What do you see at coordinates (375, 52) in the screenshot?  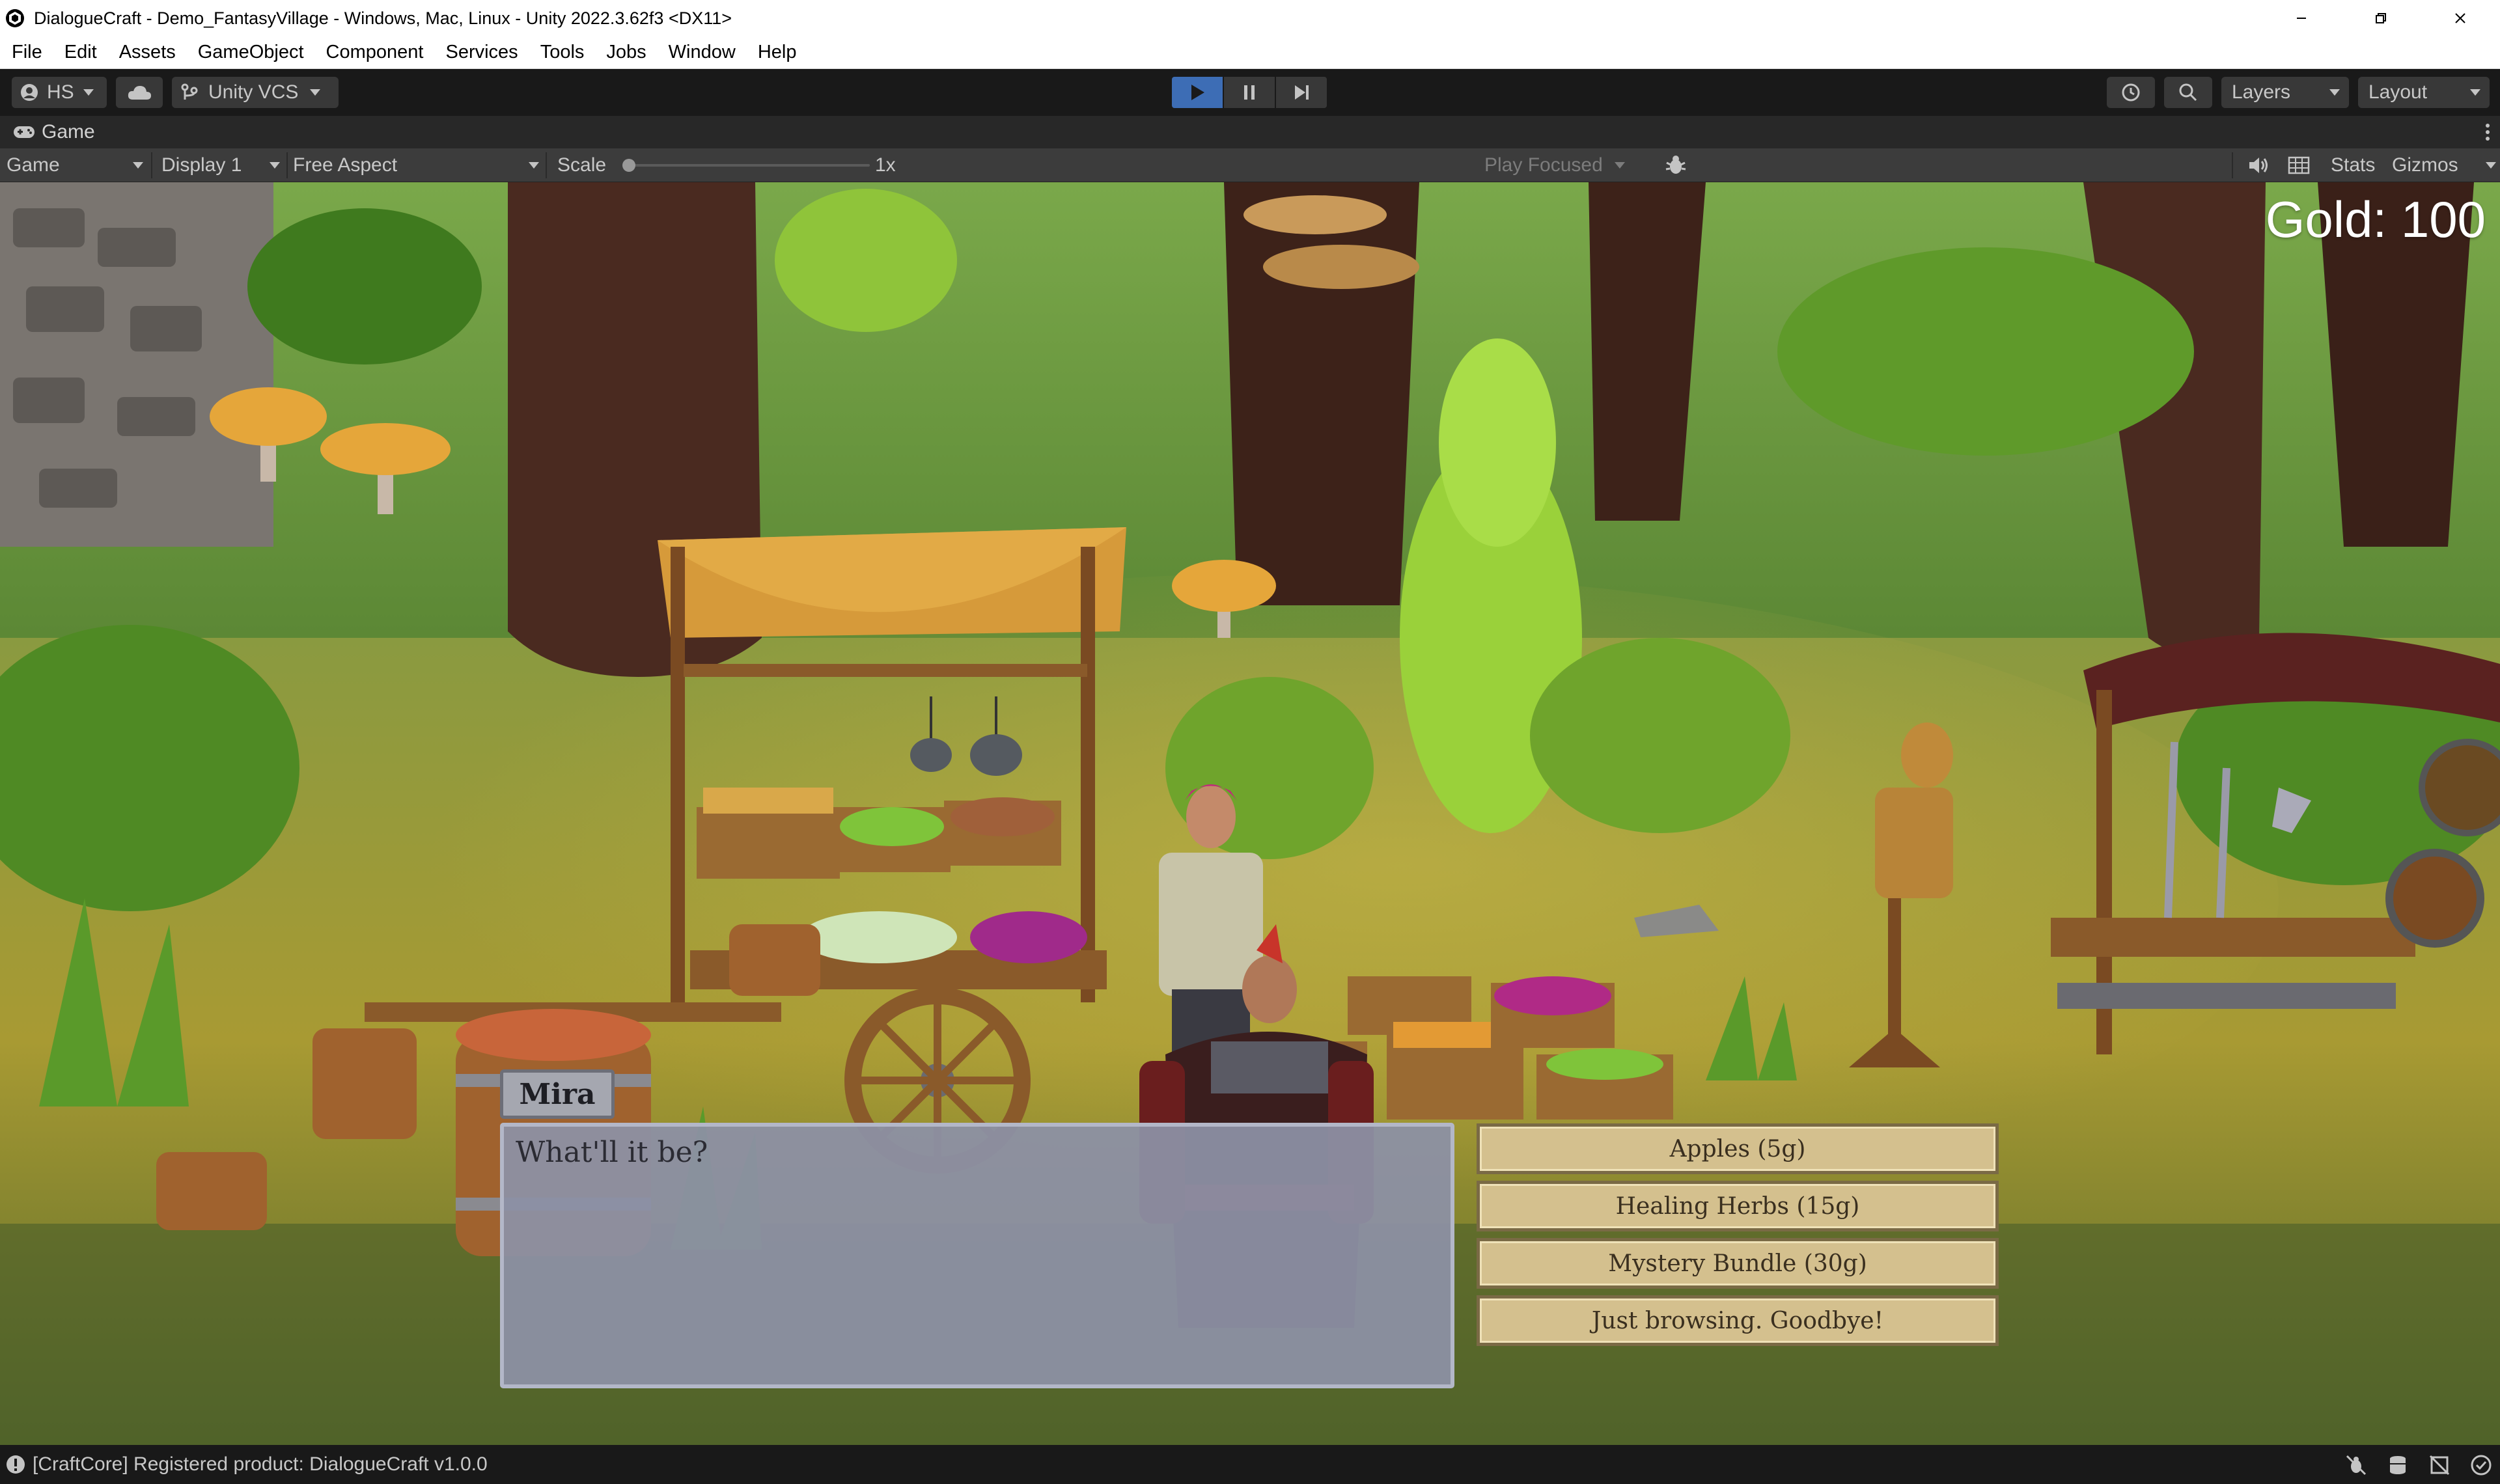 I see `menu-component: Component` at bounding box center [375, 52].